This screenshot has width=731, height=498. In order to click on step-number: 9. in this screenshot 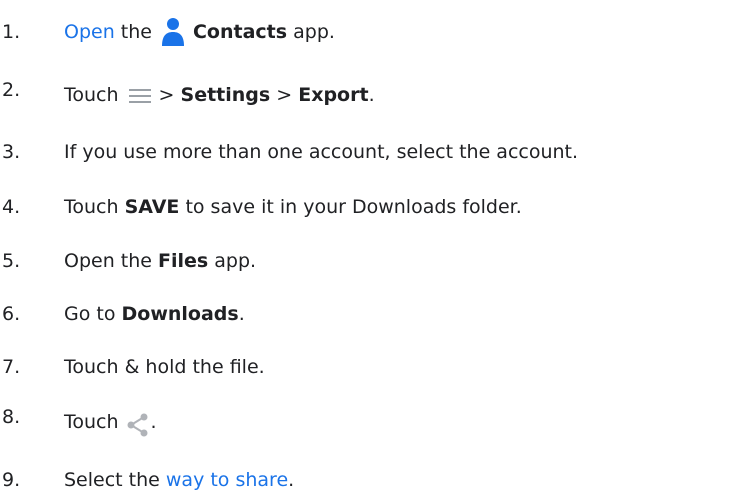, I will do `click(11, 480)`.